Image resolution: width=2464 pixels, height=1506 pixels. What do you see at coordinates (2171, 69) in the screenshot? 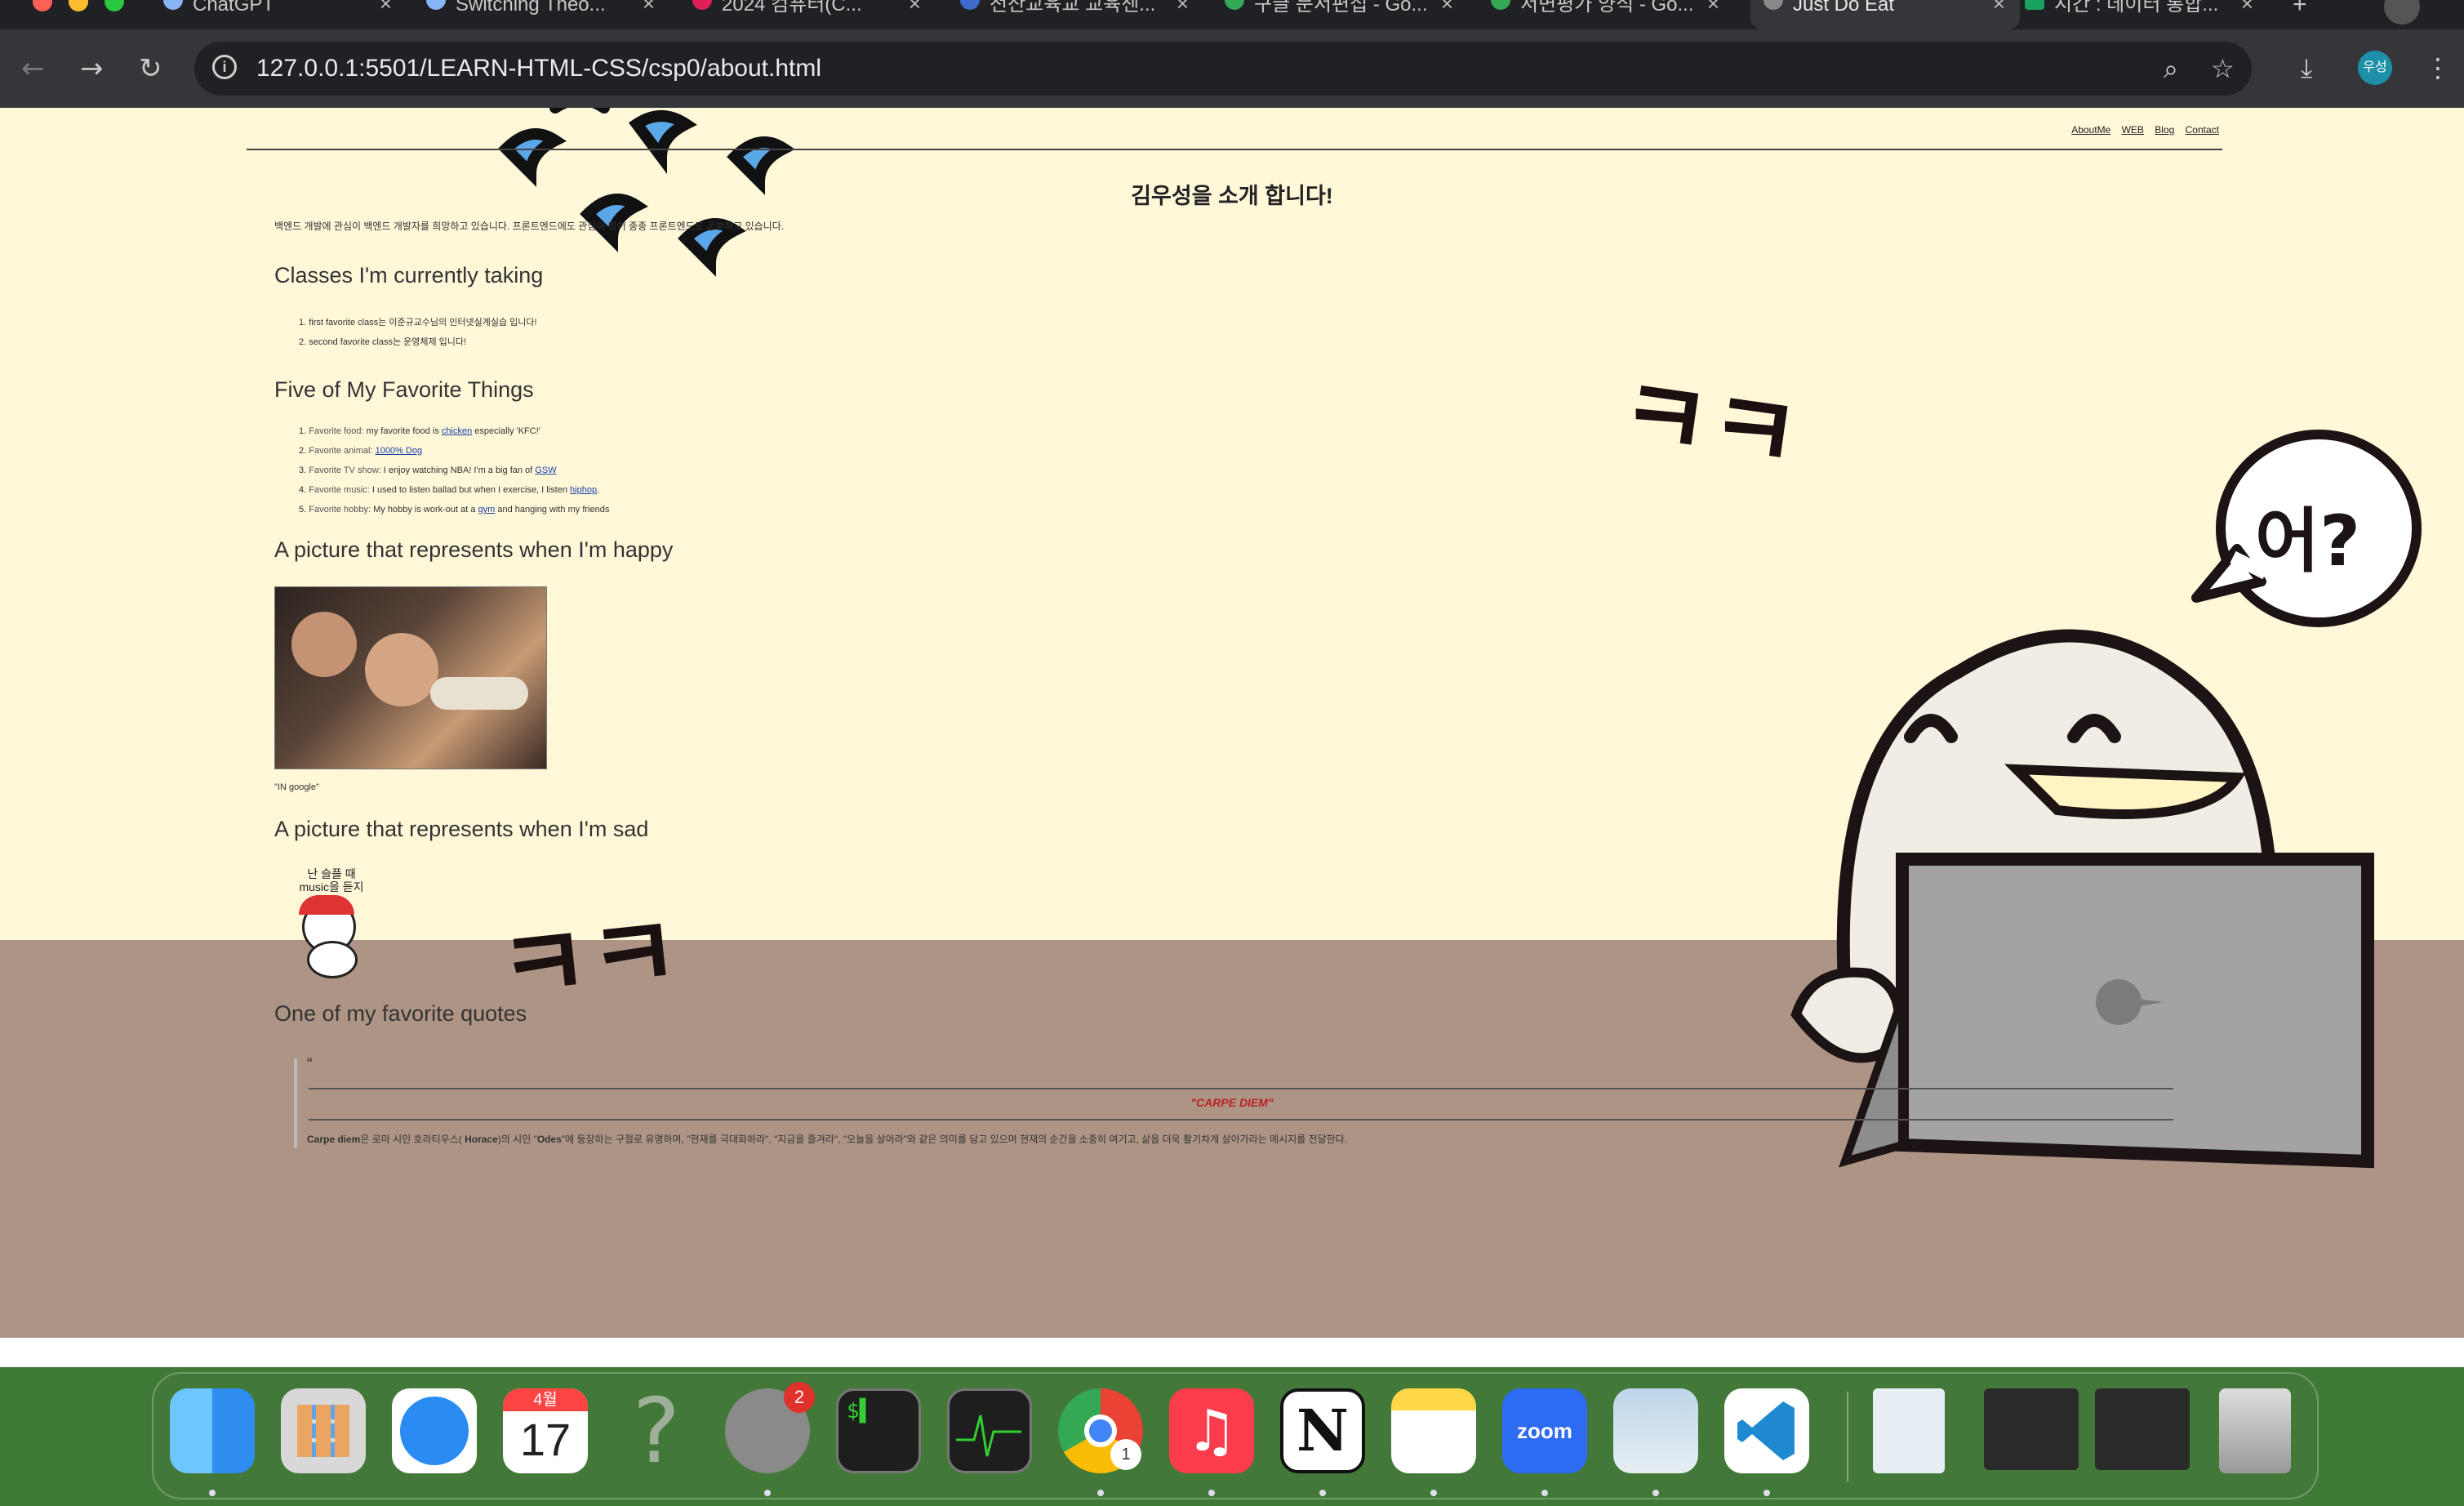
I see `zoom-lens-icon: ⌕` at bounding box center [2171, 69].